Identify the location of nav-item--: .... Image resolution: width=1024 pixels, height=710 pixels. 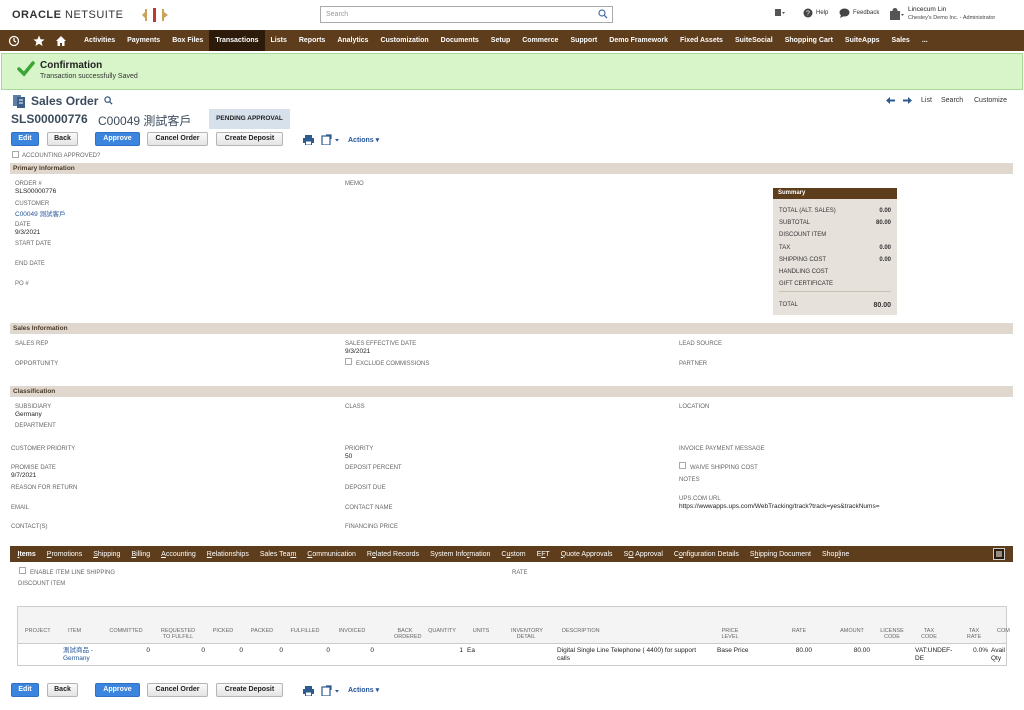
(925, 40).